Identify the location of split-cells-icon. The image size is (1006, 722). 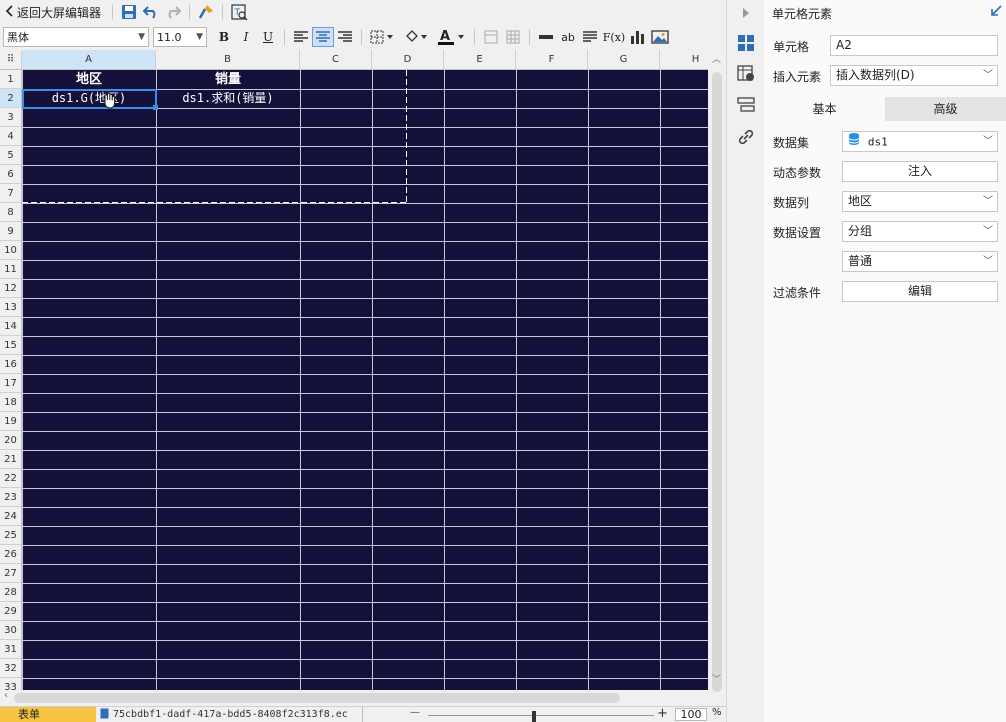
(513, 37).